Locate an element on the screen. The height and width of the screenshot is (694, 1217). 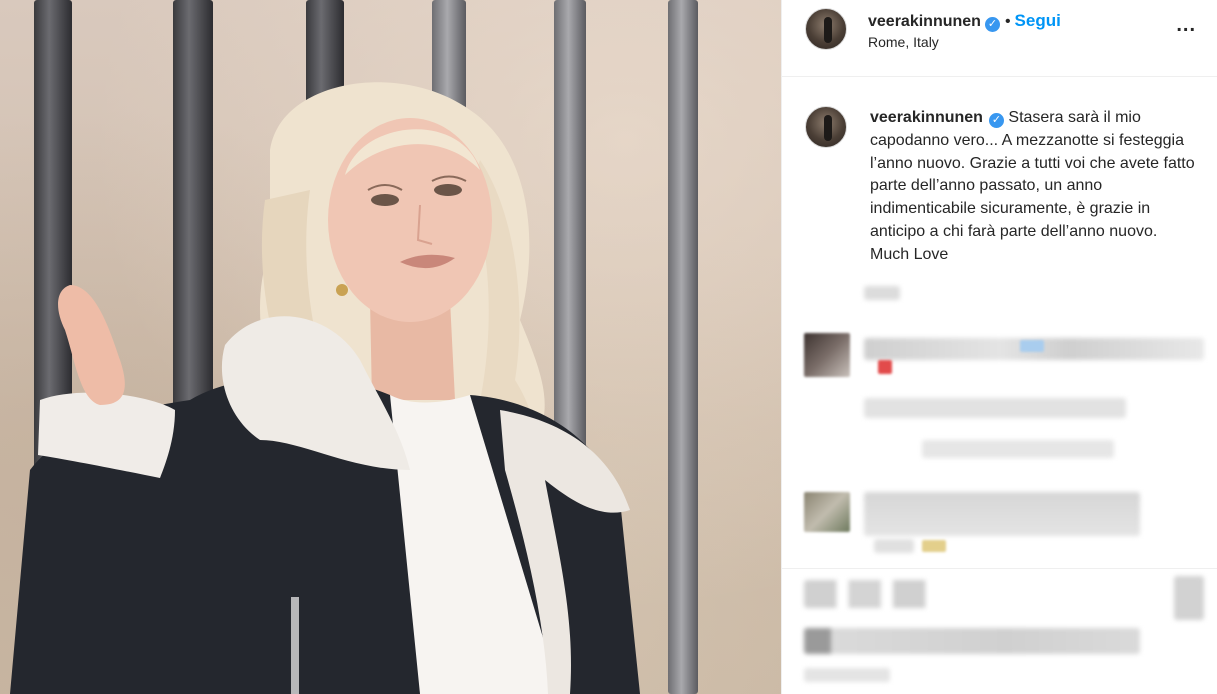
blurred-save-icon is located at coordinates (1189, 598).